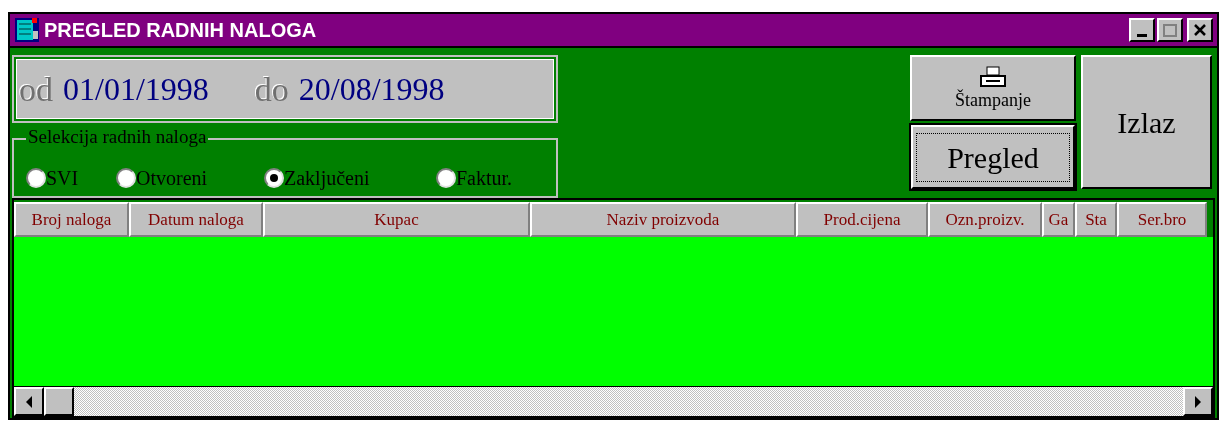 The height and width of the screenshot is (422, 1226). I want to click on column-header: Ozn.proizv., so click(985, 219).